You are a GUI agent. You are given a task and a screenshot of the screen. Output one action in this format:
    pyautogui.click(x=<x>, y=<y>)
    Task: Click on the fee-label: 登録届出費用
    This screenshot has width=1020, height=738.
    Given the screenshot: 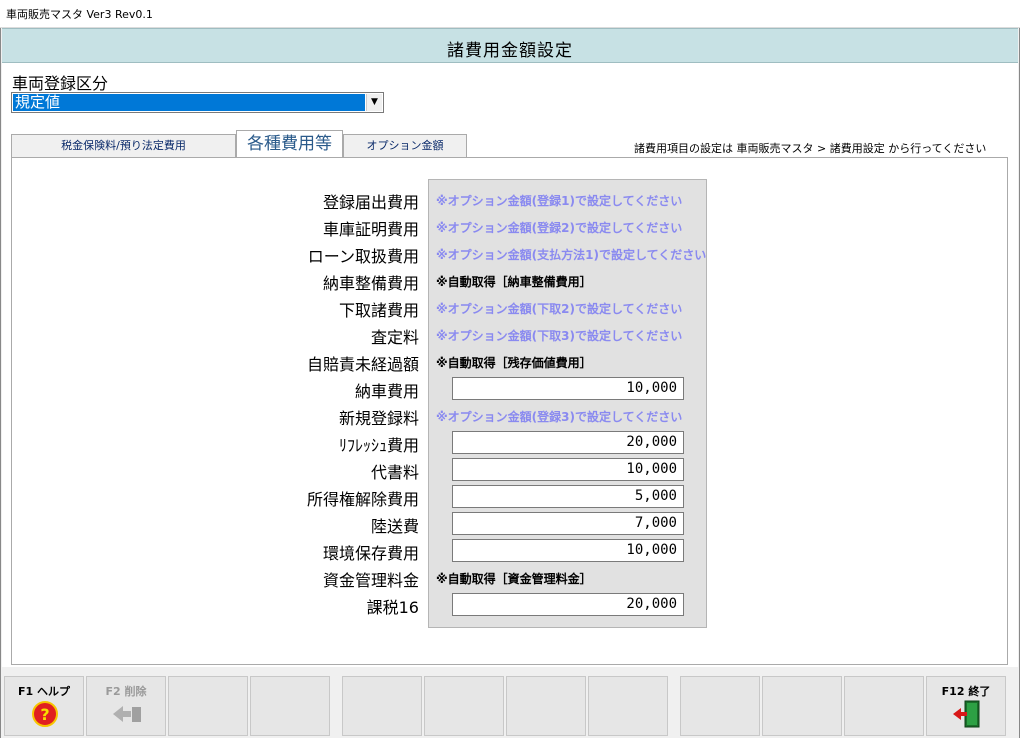 What is the action you would take?
    pyautogui.click(x=370, y=202)
    